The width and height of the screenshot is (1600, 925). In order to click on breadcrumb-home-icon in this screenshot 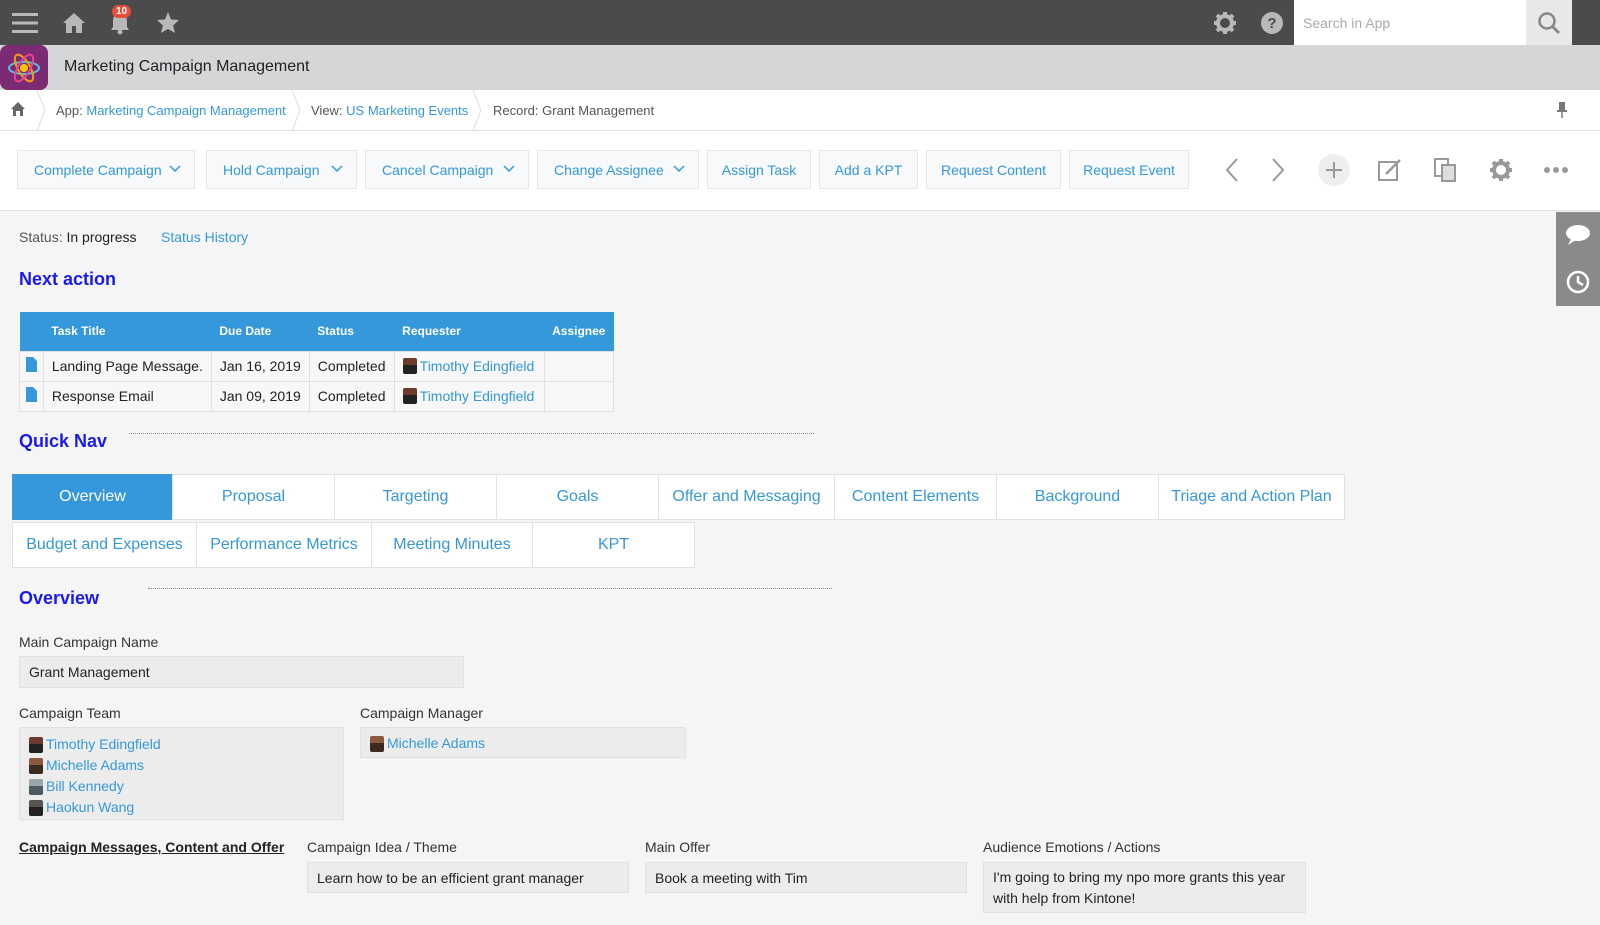, I will do `click(18, 110)`.